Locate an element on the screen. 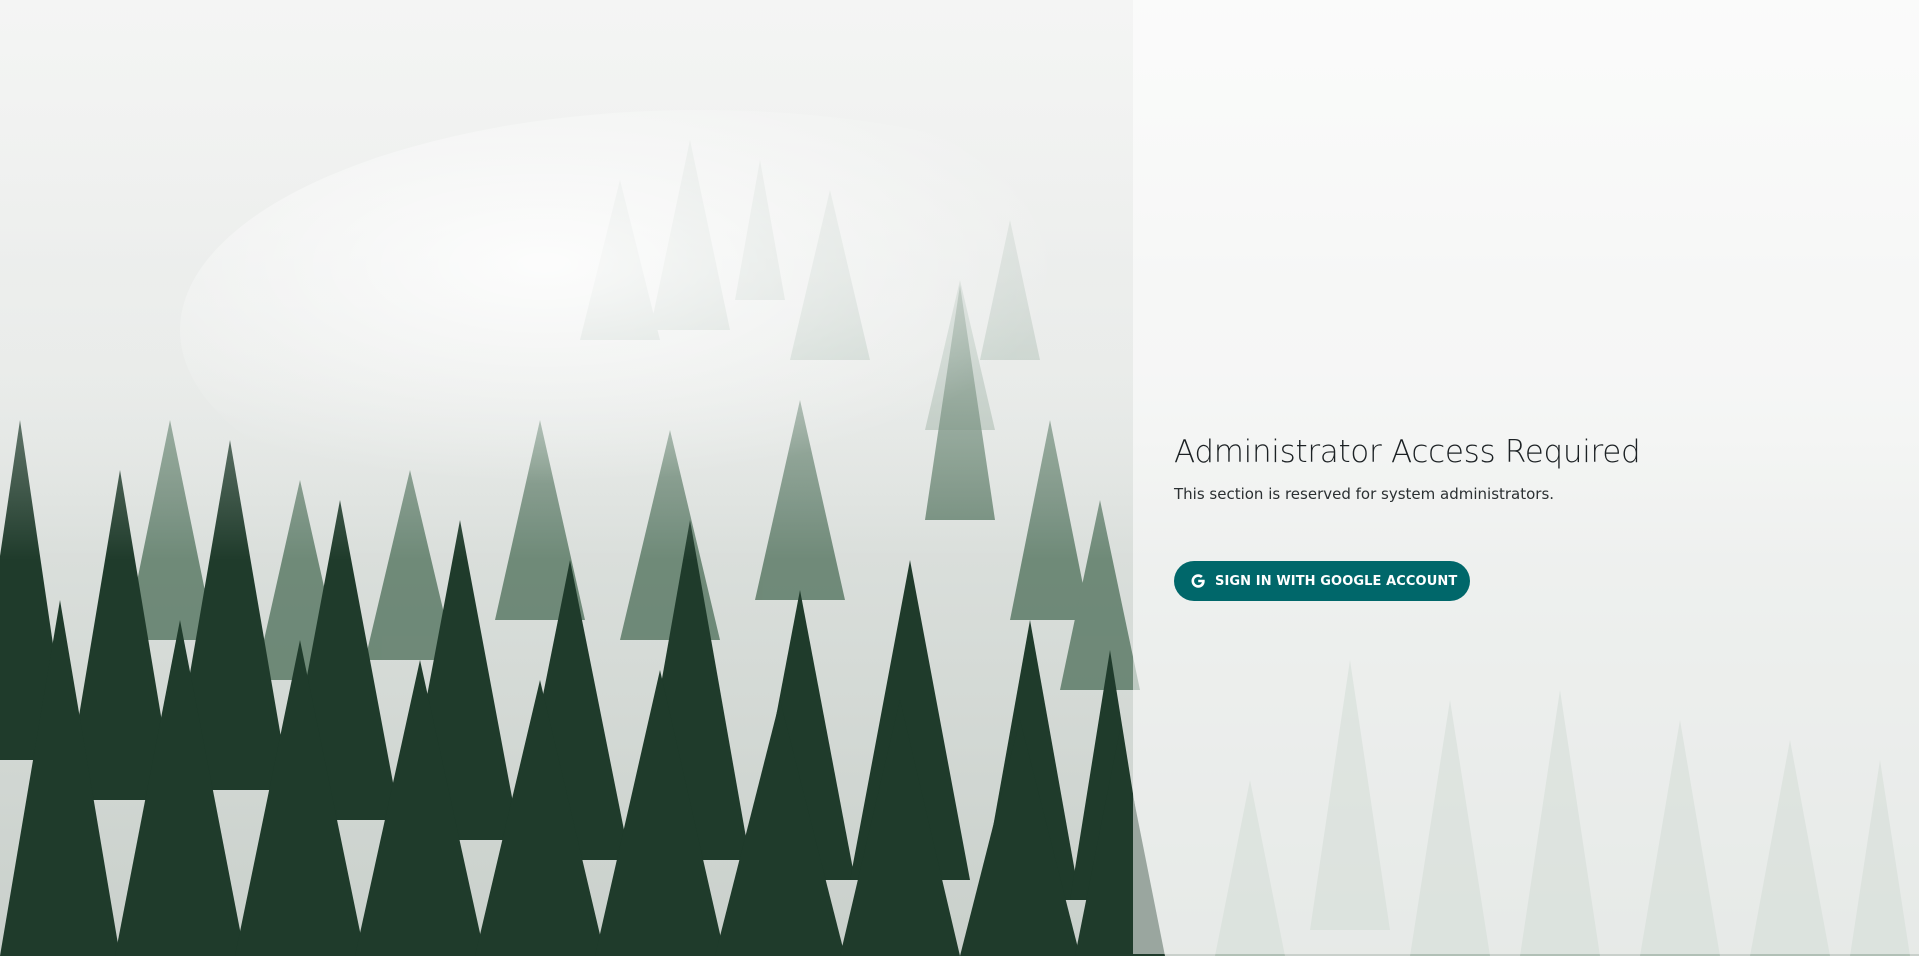  google-signin-label: SIGN IN WITH GOOGLE ACCOUNT is located at coordinates (1336, 581).